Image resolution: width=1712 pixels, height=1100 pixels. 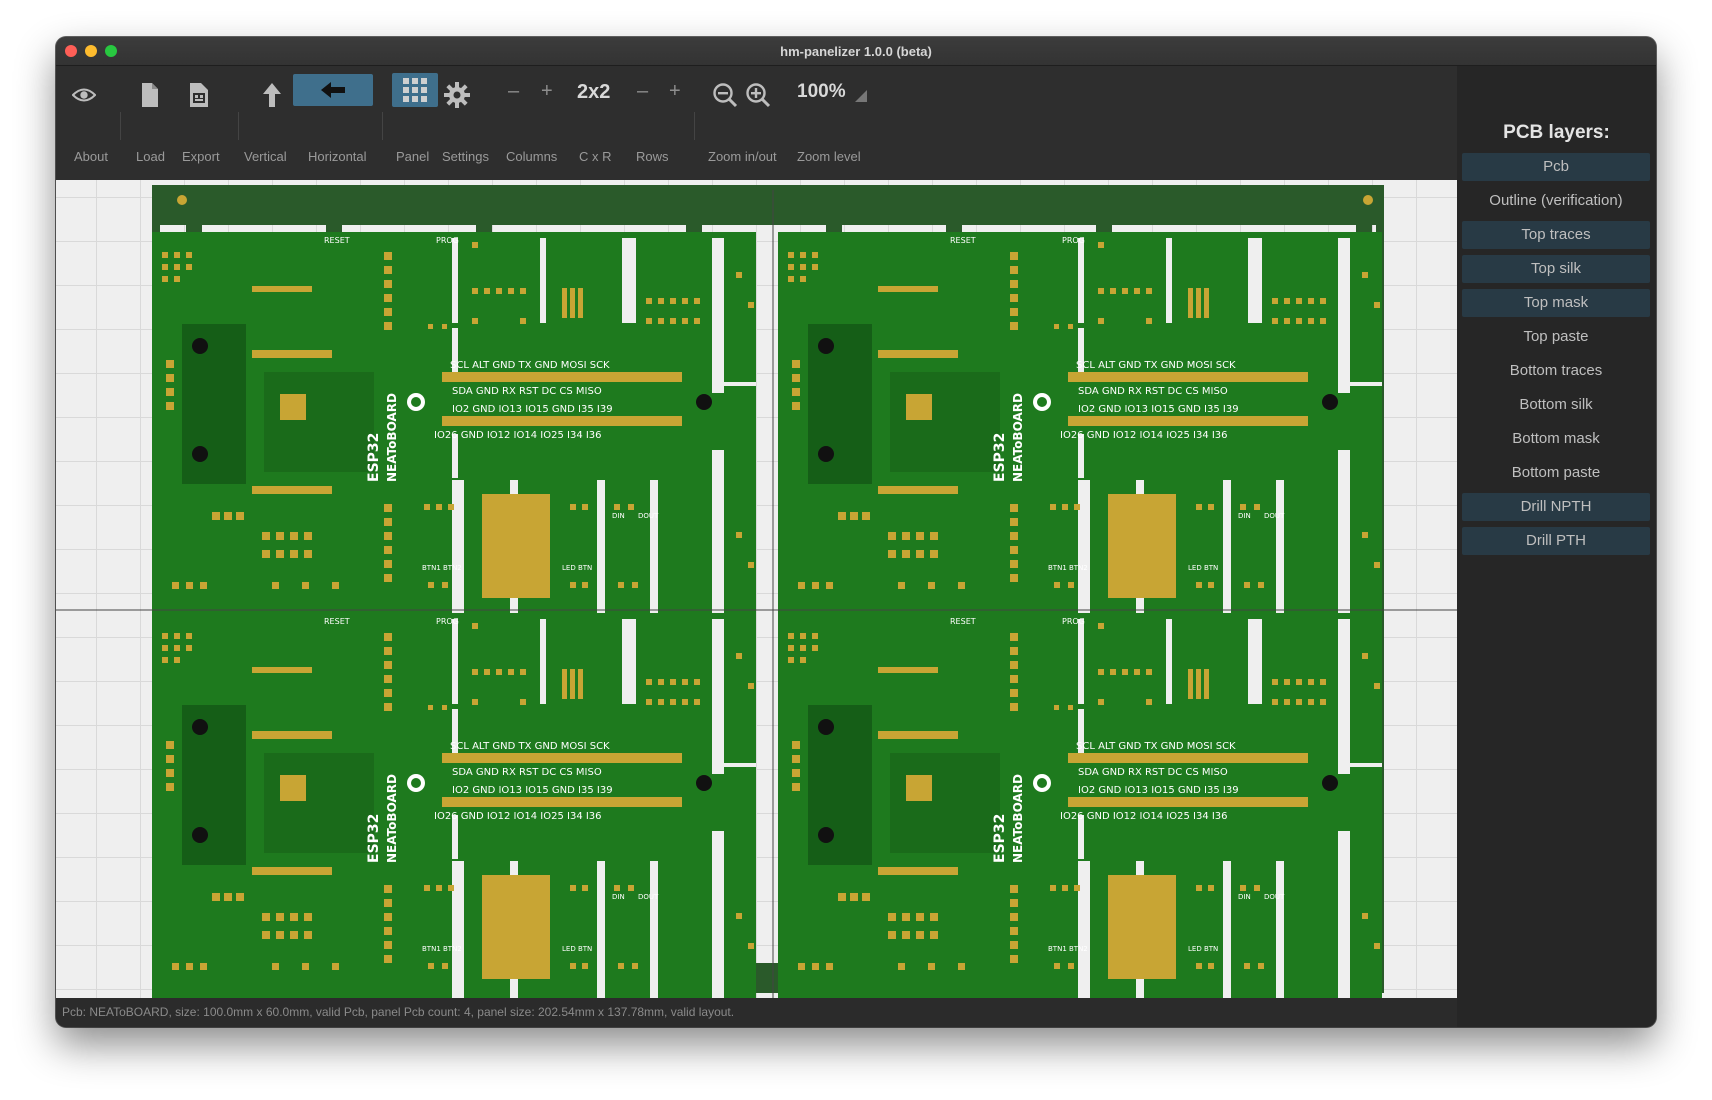 I want to click on grid-size-value: 2x2, so click(x=594, y=92).